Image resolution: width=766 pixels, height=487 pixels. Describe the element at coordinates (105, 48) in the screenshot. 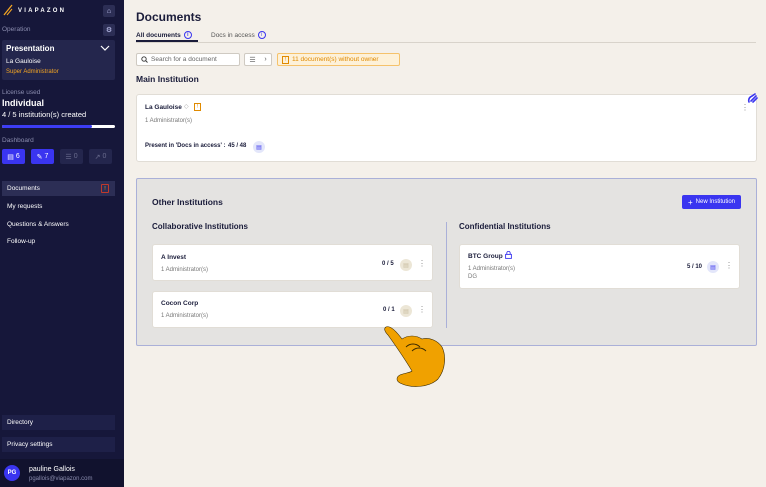

I see `chevron-down-icon` at that location.